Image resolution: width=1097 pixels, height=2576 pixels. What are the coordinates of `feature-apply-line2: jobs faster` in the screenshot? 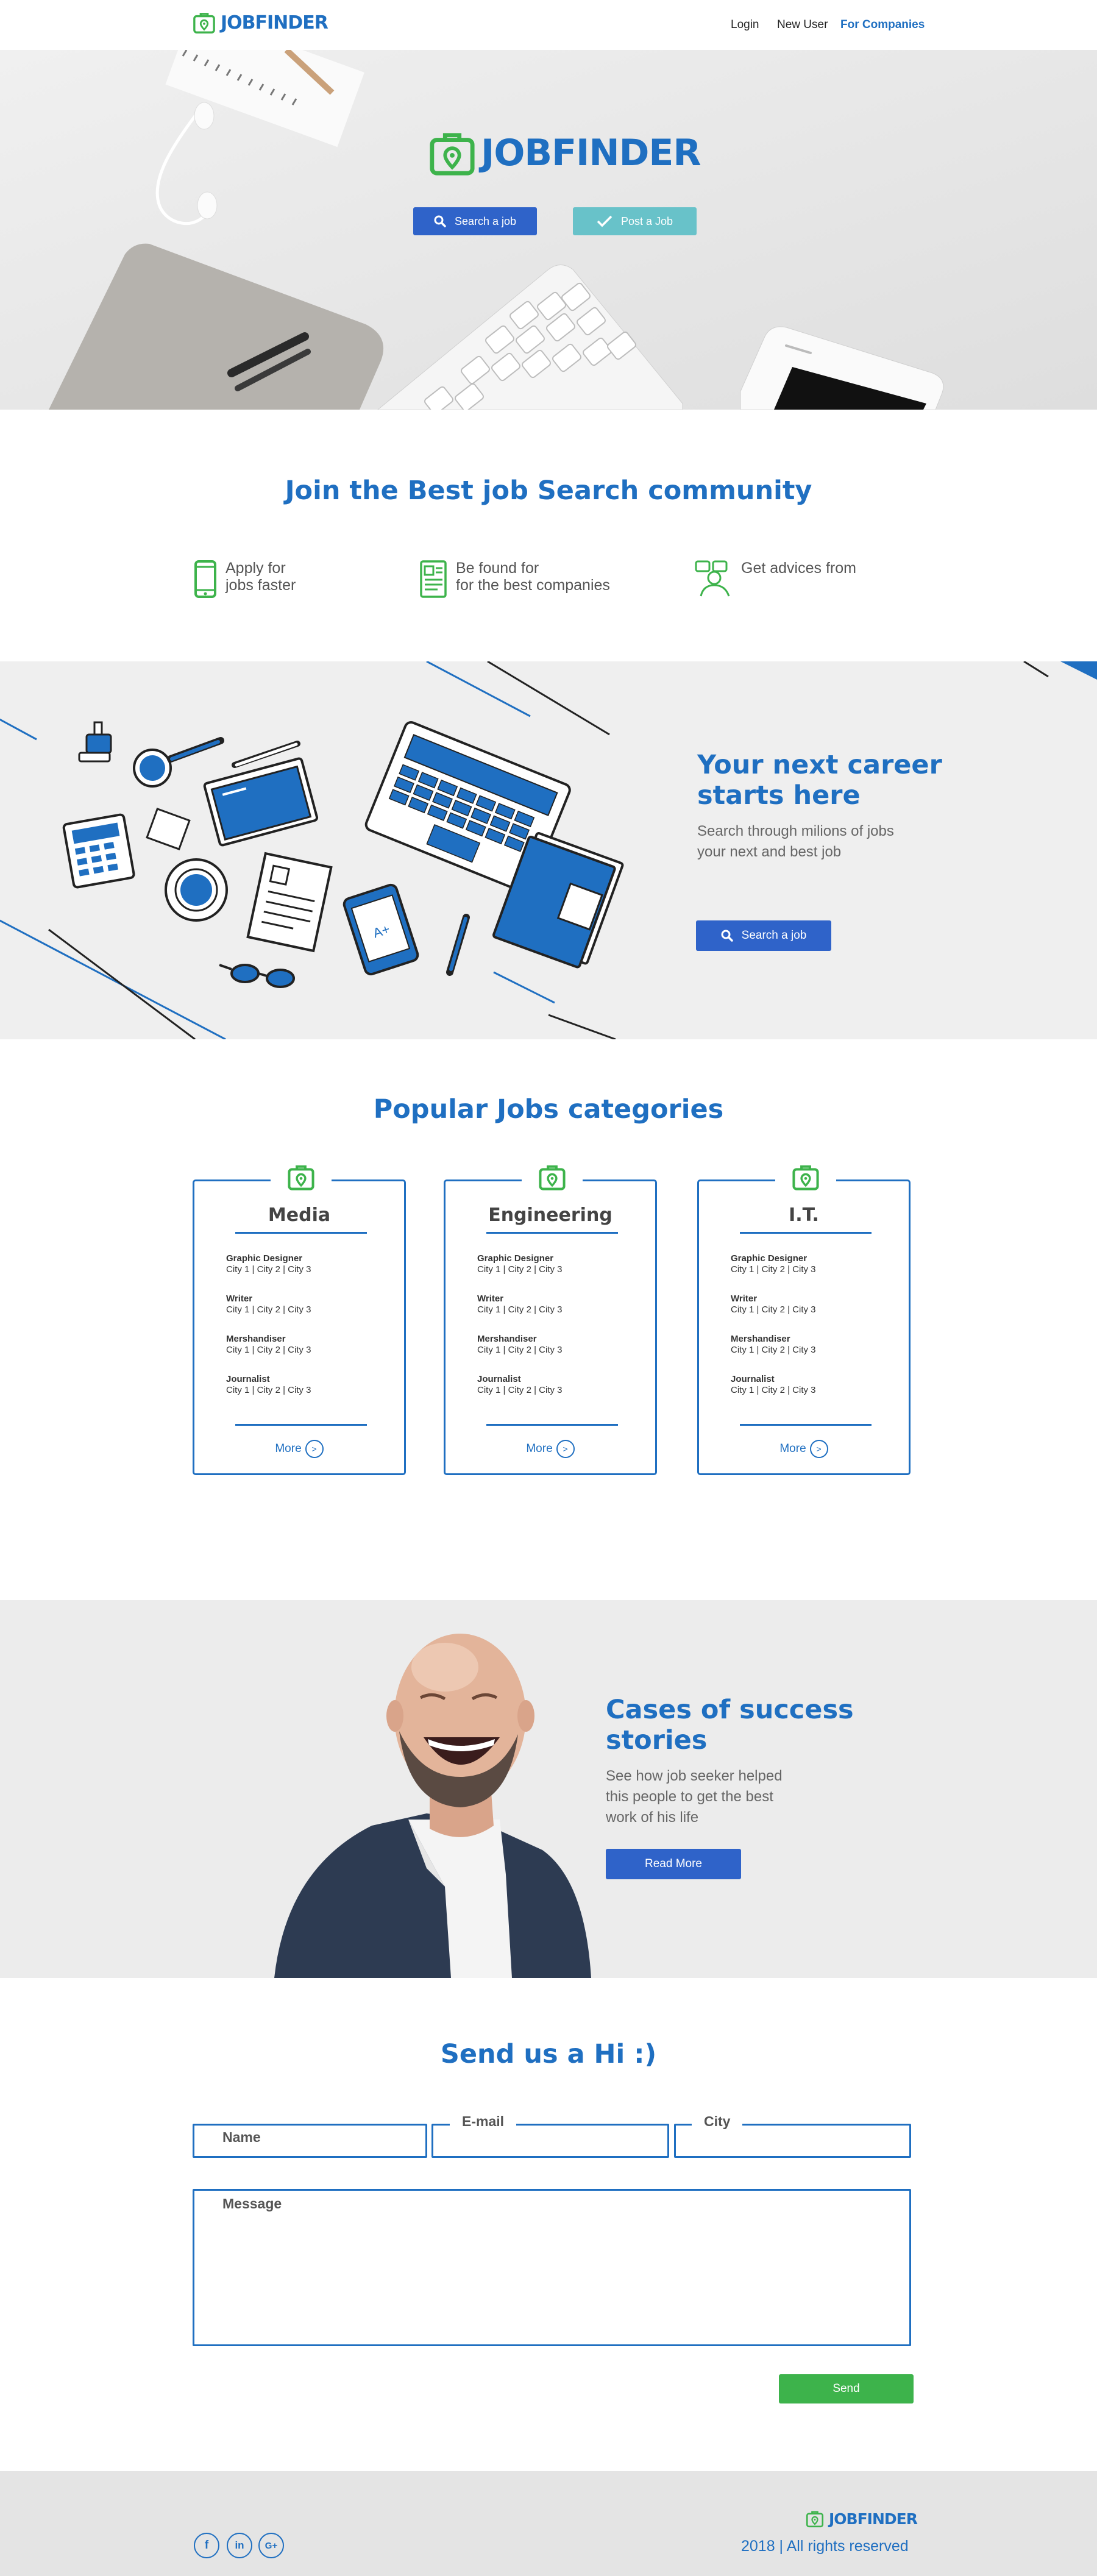 It's located at (260, 585).